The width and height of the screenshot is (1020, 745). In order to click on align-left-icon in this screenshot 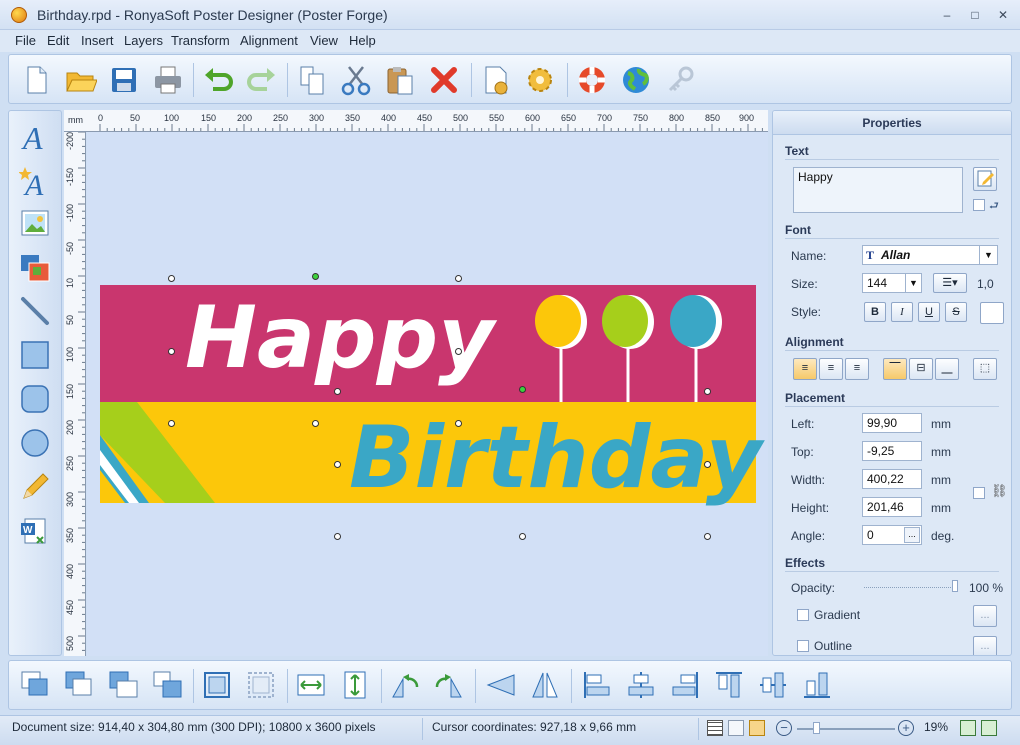, I will do `click(597, 685)`.